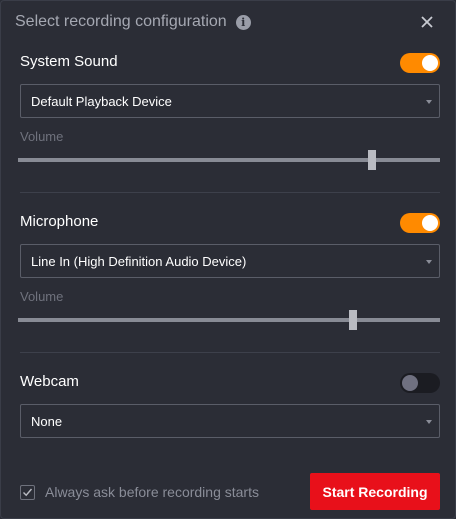 The width and height of the screenshot is (456, 519). I want to click on microphone-volume-label: Volume, so click(42, 296).